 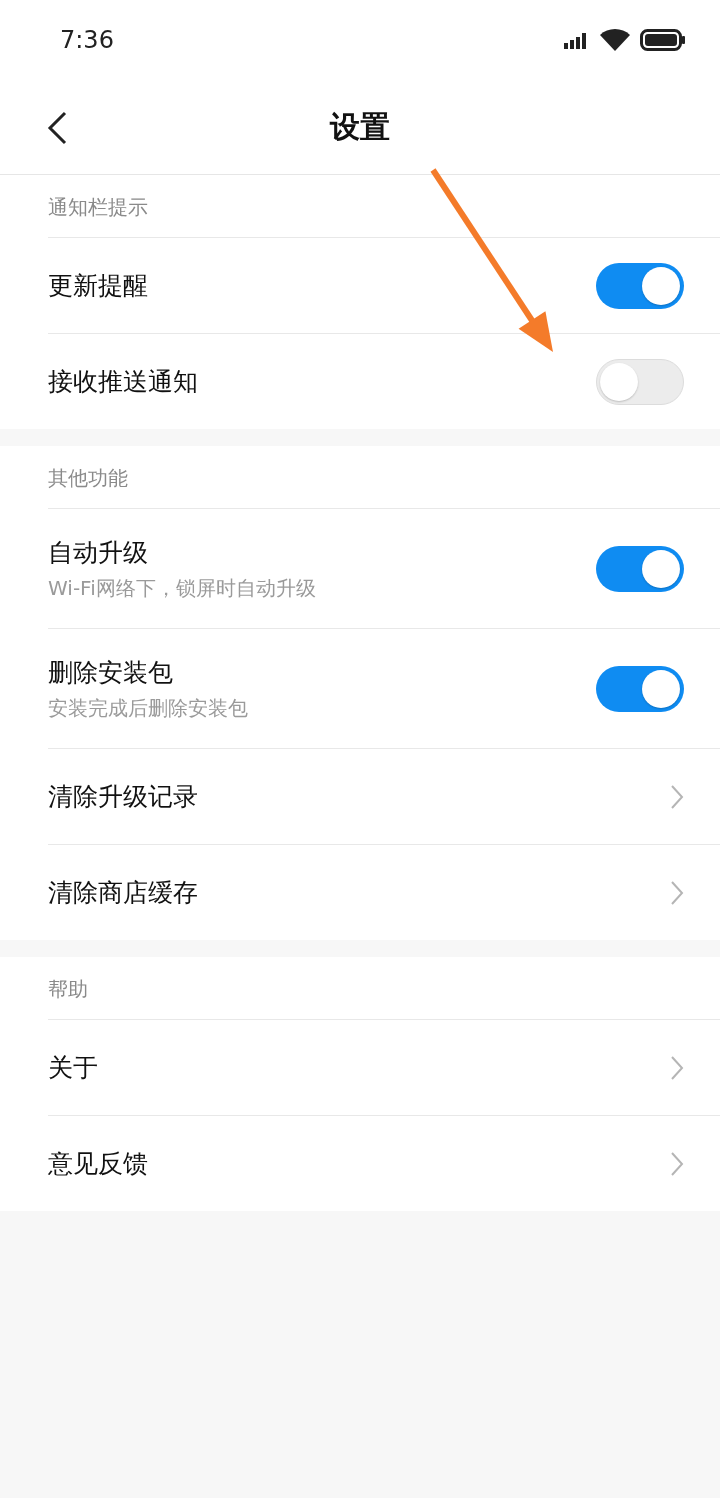 I want to click on setting-description: 安装完成后删除安装包, so click(x=148, y=708).